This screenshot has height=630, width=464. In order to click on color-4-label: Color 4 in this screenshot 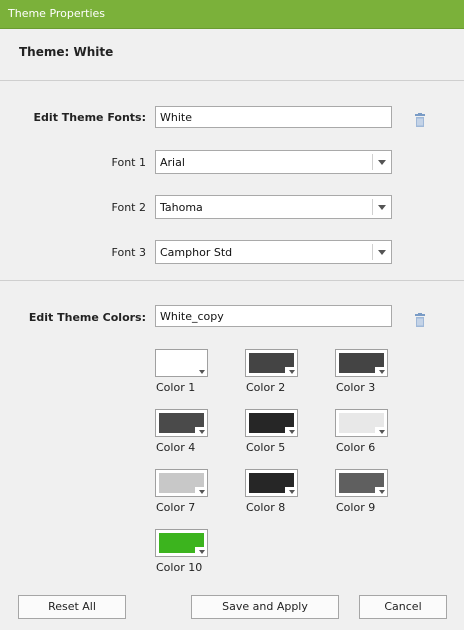, I will do `click(176, 447)`.